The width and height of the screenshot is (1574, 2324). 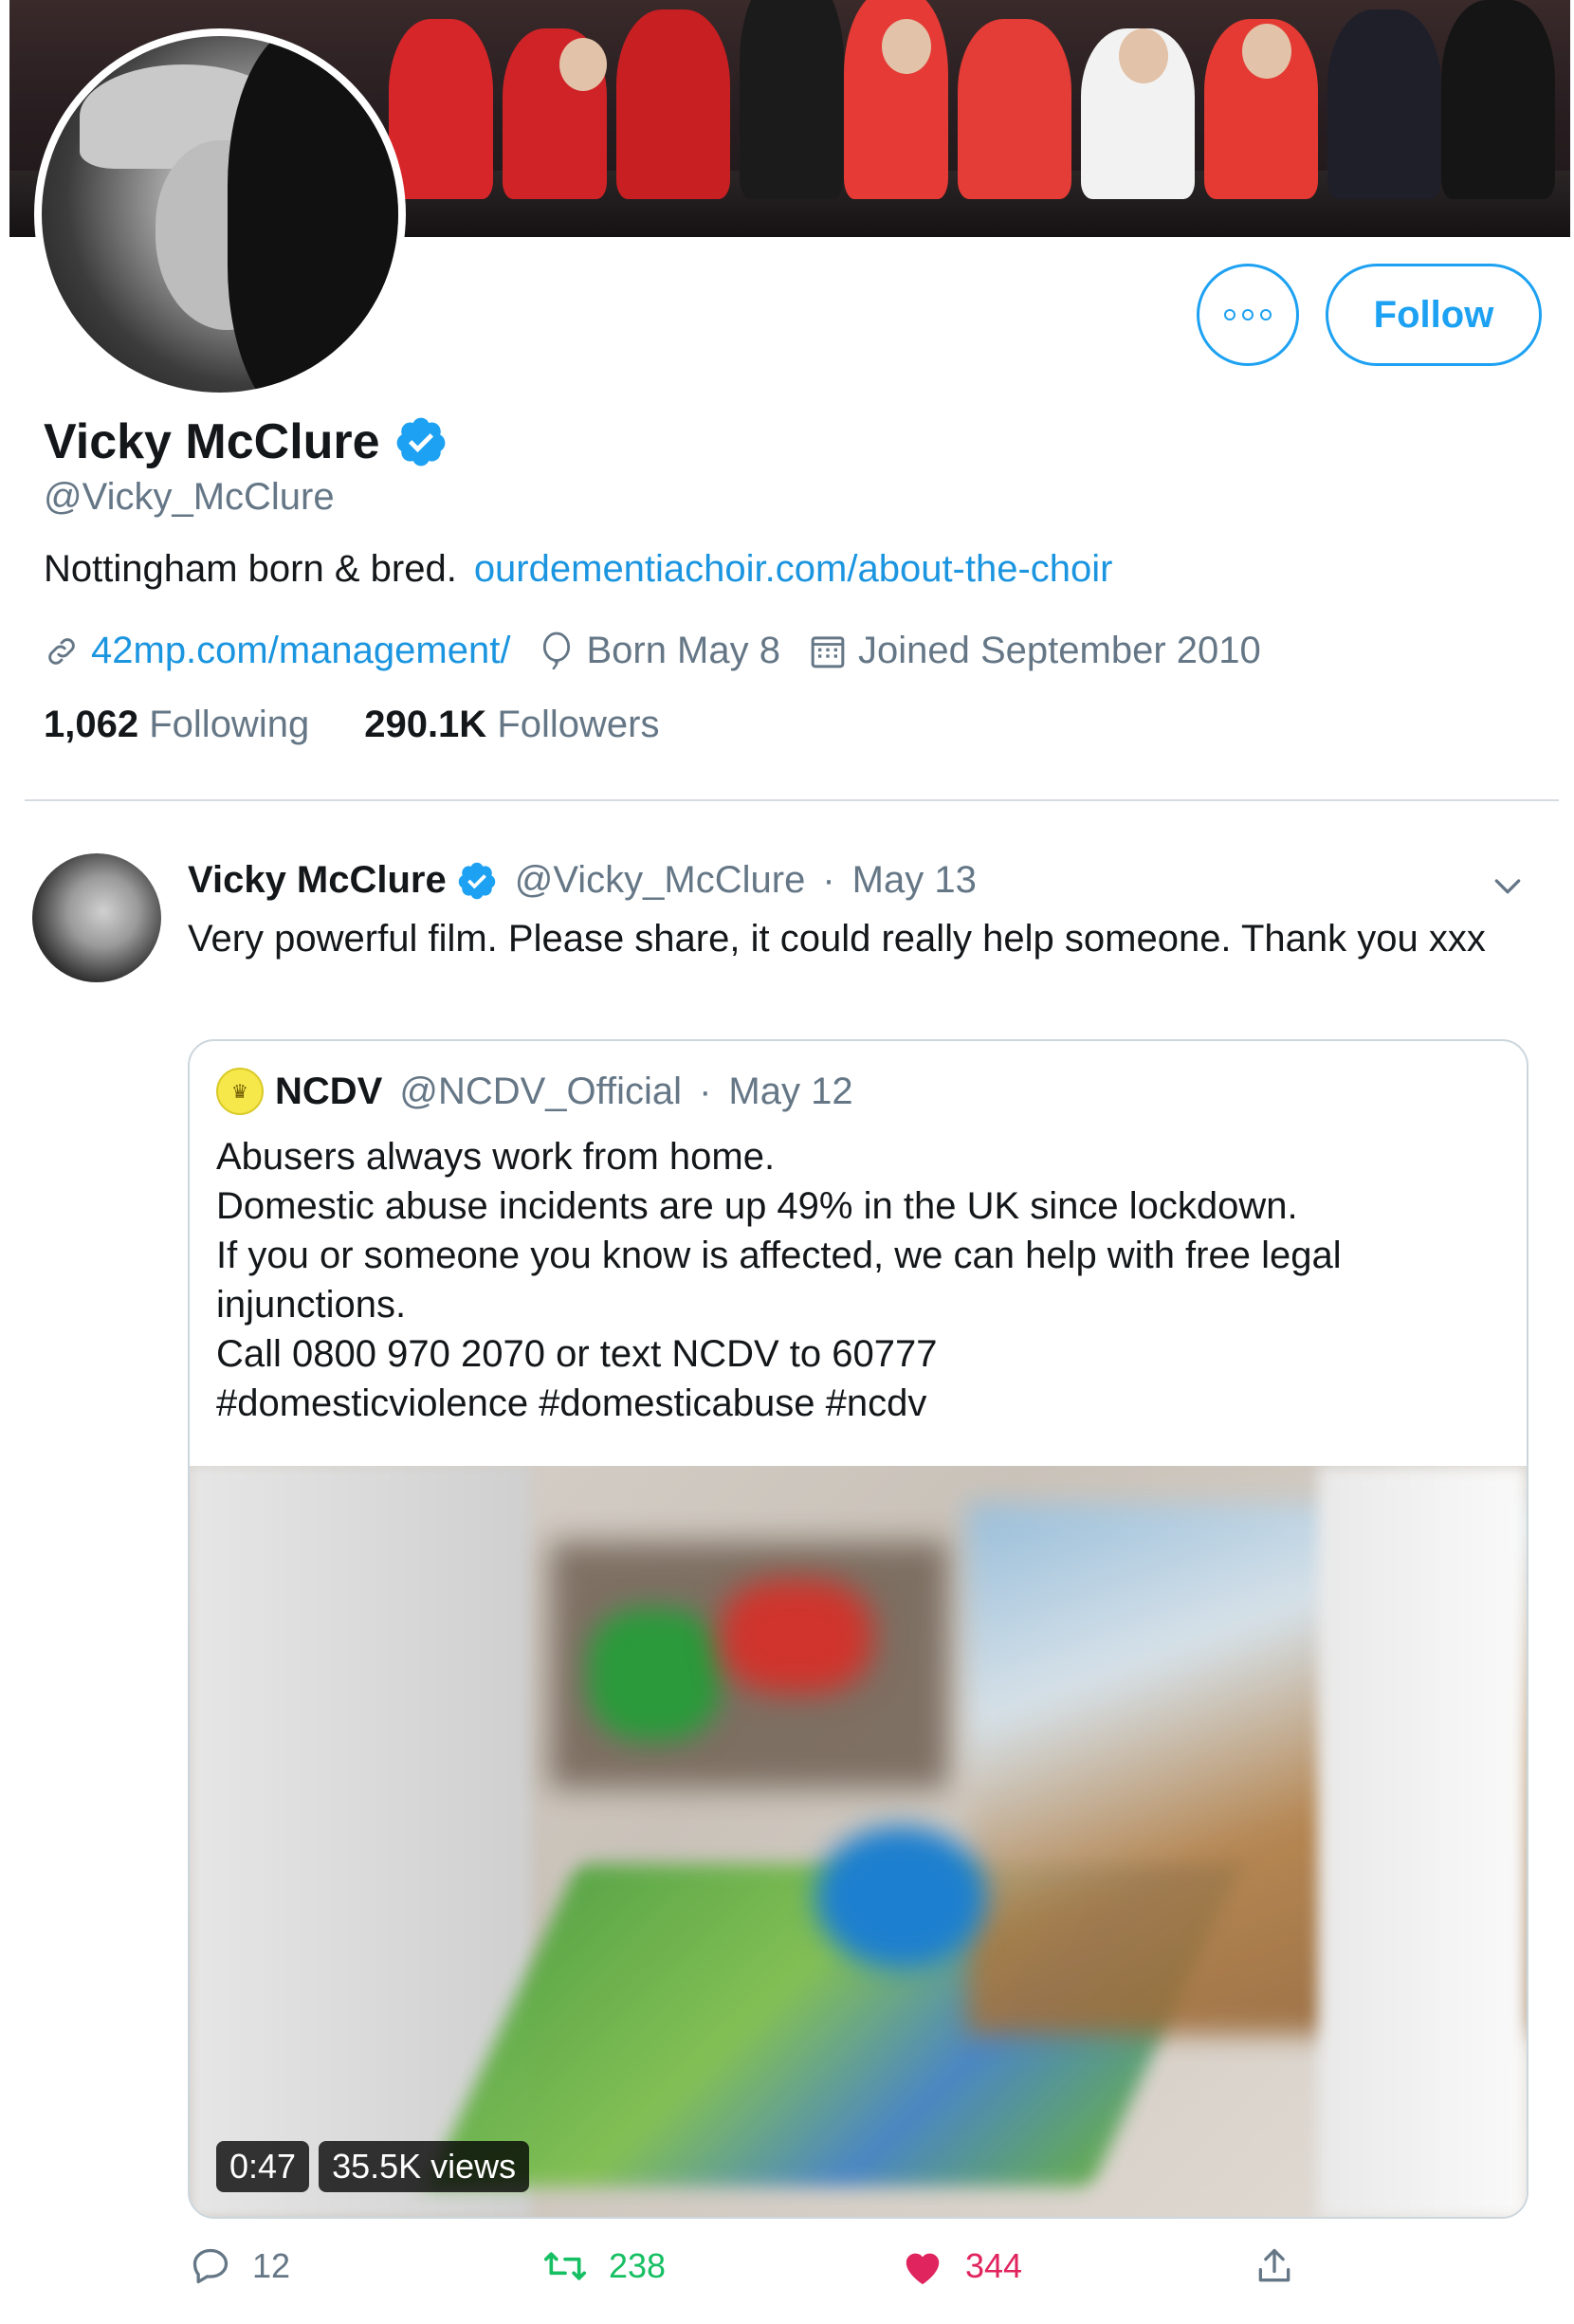 What do you see at coordinates (791, 1091) in the screenshot?
I see `quoted-date: May 12` at bounding box center [791, 1091].